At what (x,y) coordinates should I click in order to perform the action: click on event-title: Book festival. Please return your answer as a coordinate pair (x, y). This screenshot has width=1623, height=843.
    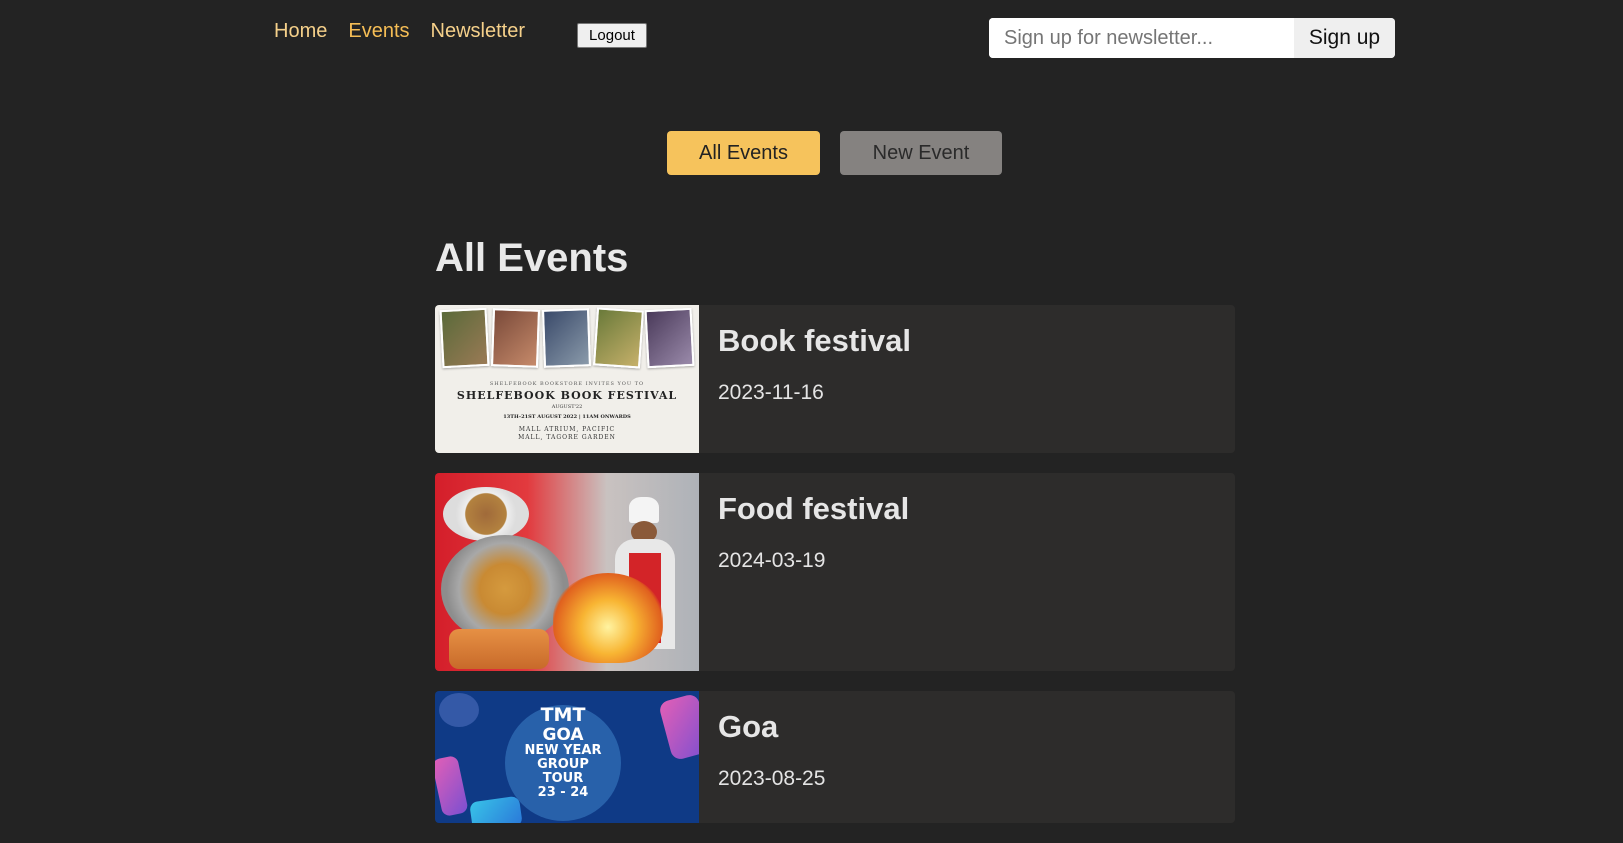
    Looking at the image, I should click on (814, 340).